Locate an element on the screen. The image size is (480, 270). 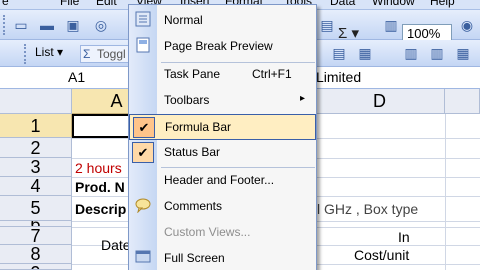
new-document-icon: ▭ is located at coordinates (21, 25).